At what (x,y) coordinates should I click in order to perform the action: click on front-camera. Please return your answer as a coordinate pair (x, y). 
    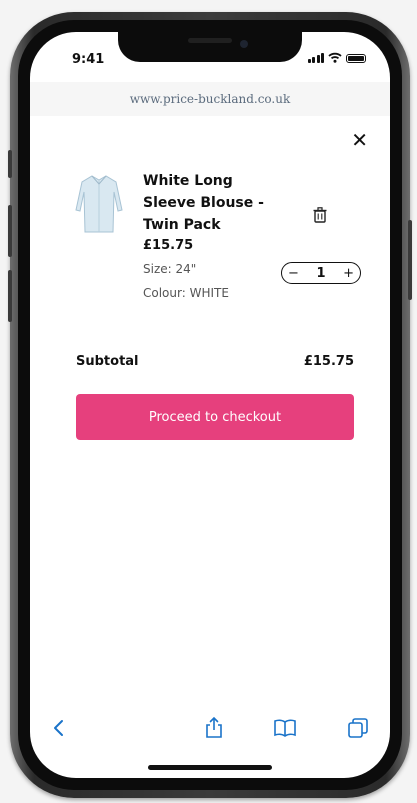
    Looking at the image, I should click on (244, 44).